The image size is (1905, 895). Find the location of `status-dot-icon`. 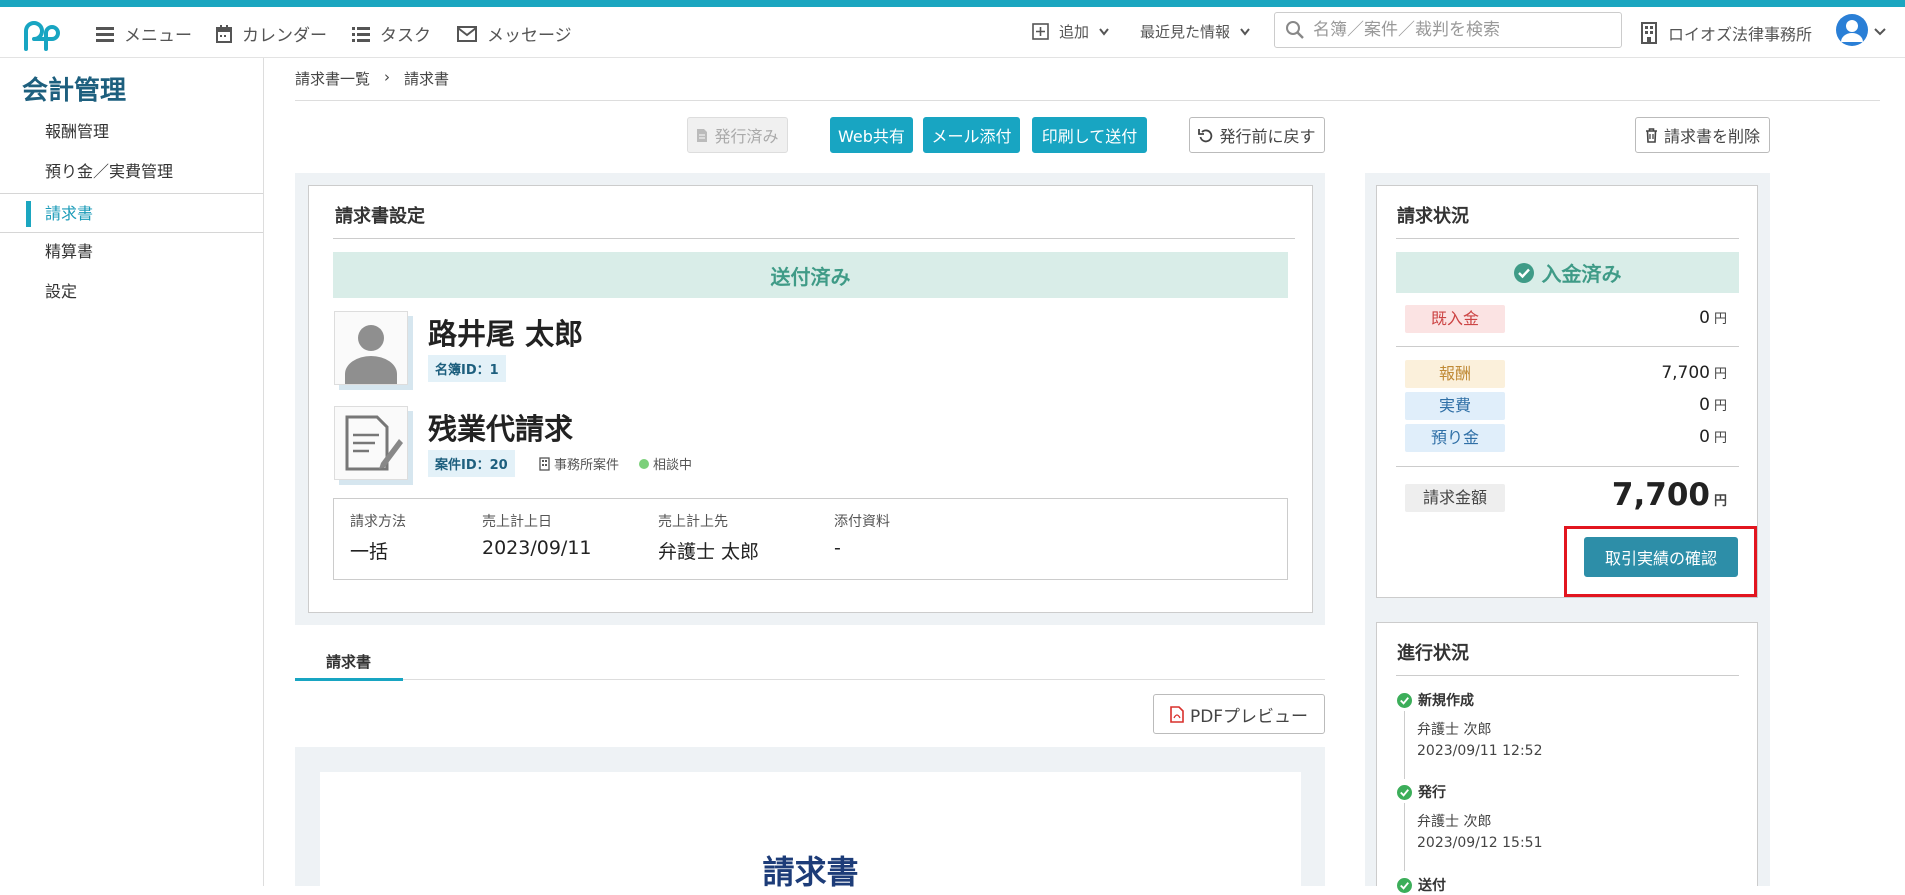

status-dot-icon is located at coordinates (644, 463).